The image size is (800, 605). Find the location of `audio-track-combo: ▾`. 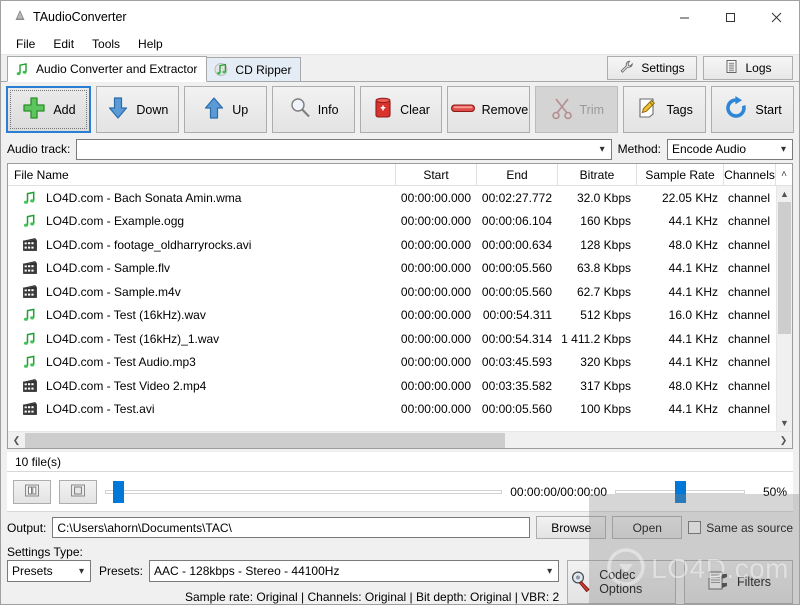

audio-track-combo: ▾ is located at coordinates (344, 149).